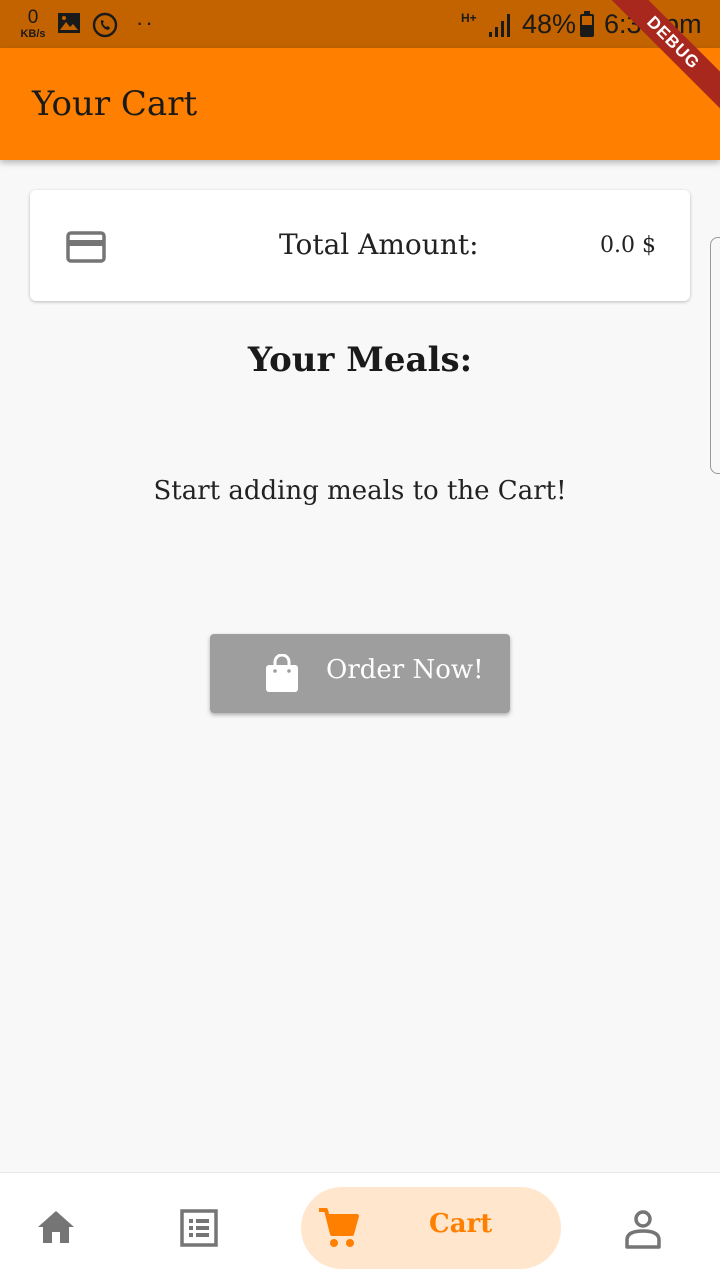 The height and width of the screenshot is (1280, 720). What do you see at coordinates (338, 1230) in the screenshot?
I see `cart-icon` at bounding box center [338, 1230].